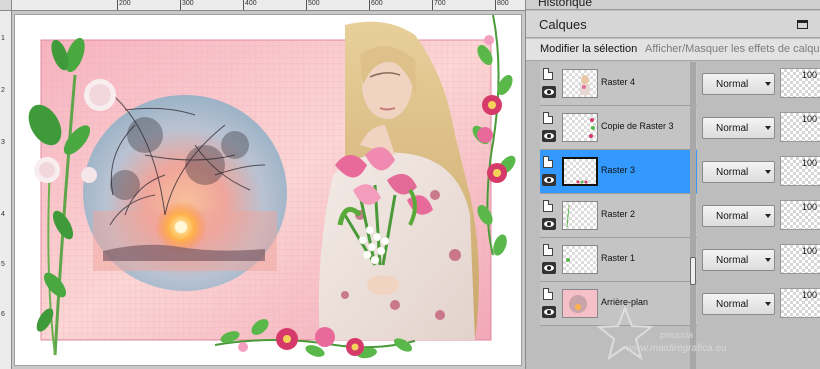 The height and width of the screenshot is (369, 820). What do you see at coordinates (732, 49) in the screenshot?
I see `toggle-layer-effects-button: Afficher/Masquer les effets de calqu` at bounding box center [732, 49].